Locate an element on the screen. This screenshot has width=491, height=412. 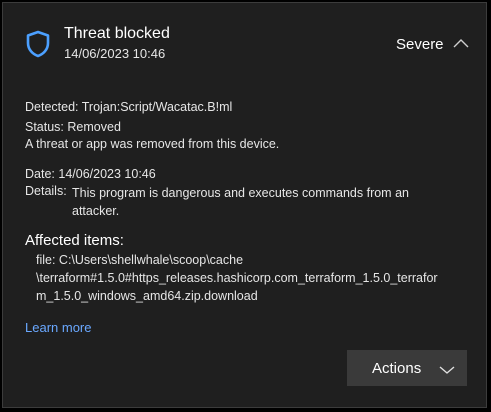
actions-label: Actions is located at coordinates (397, 368).